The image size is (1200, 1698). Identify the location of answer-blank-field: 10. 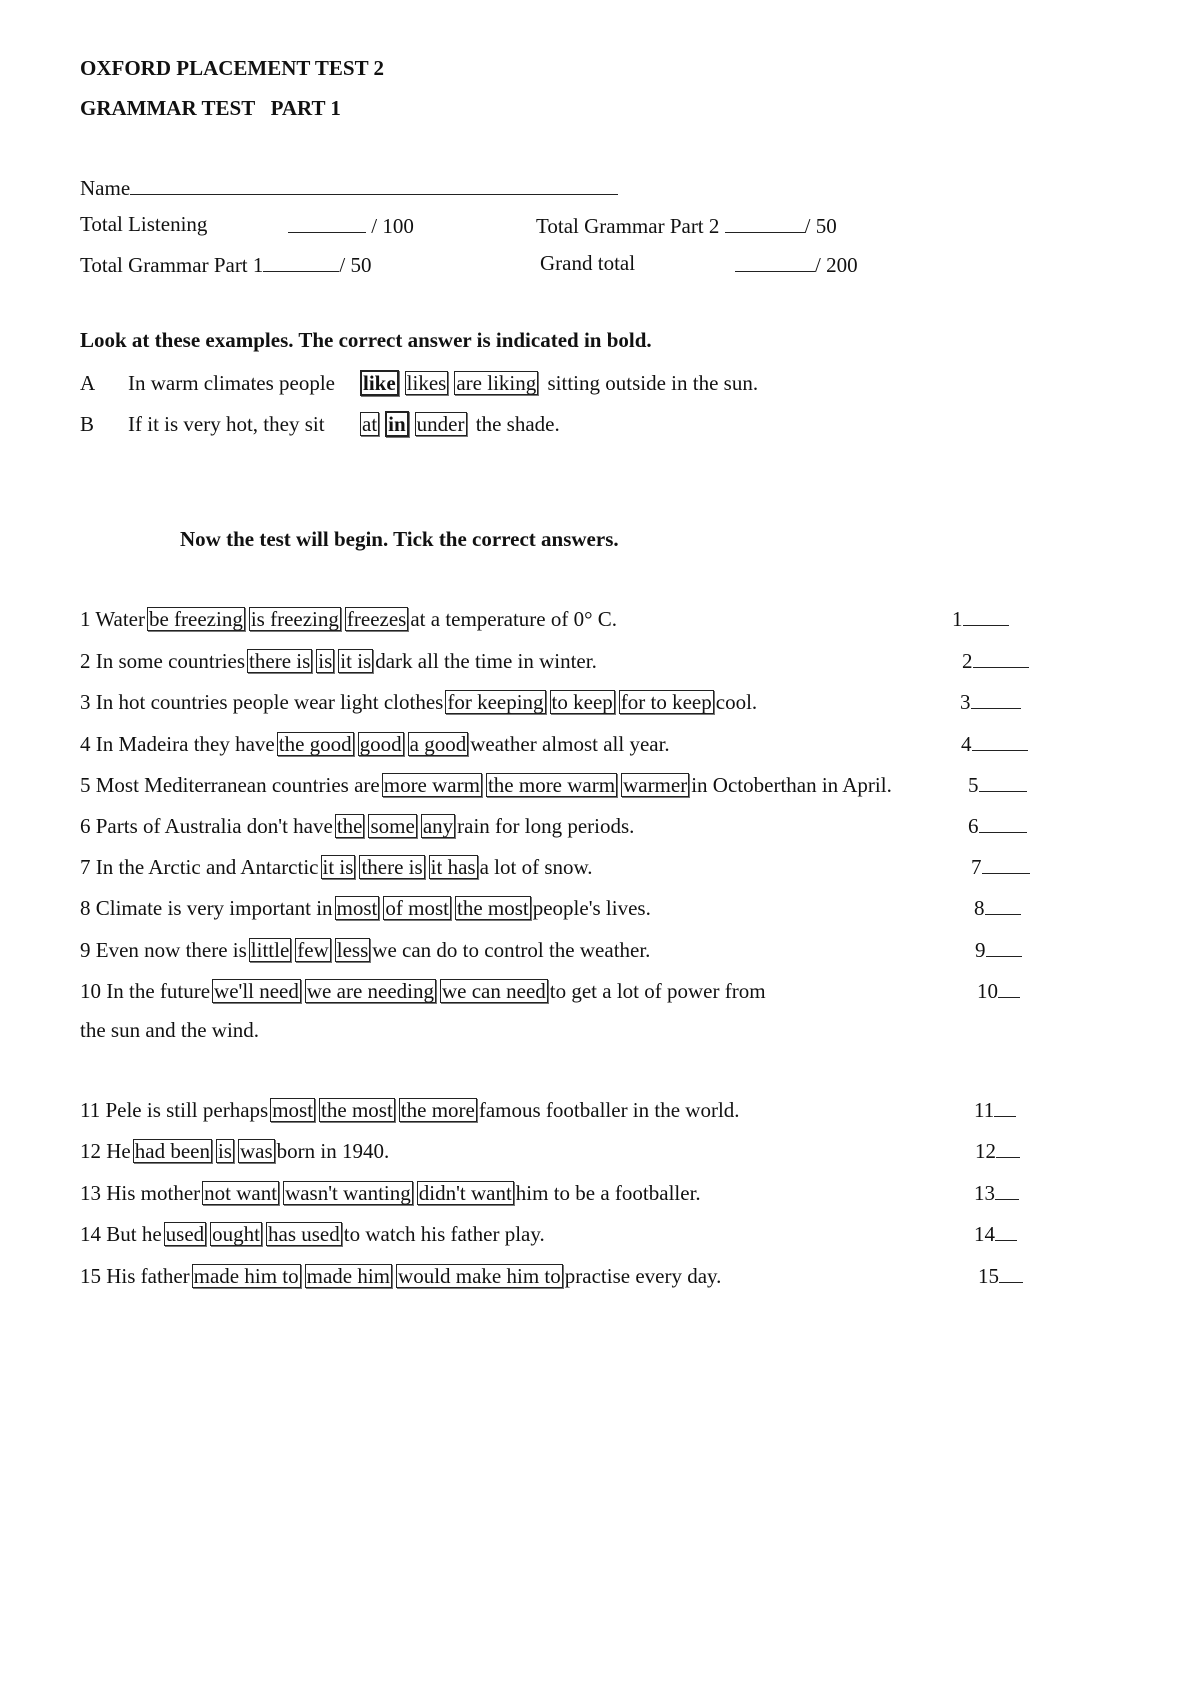
(998, 990).